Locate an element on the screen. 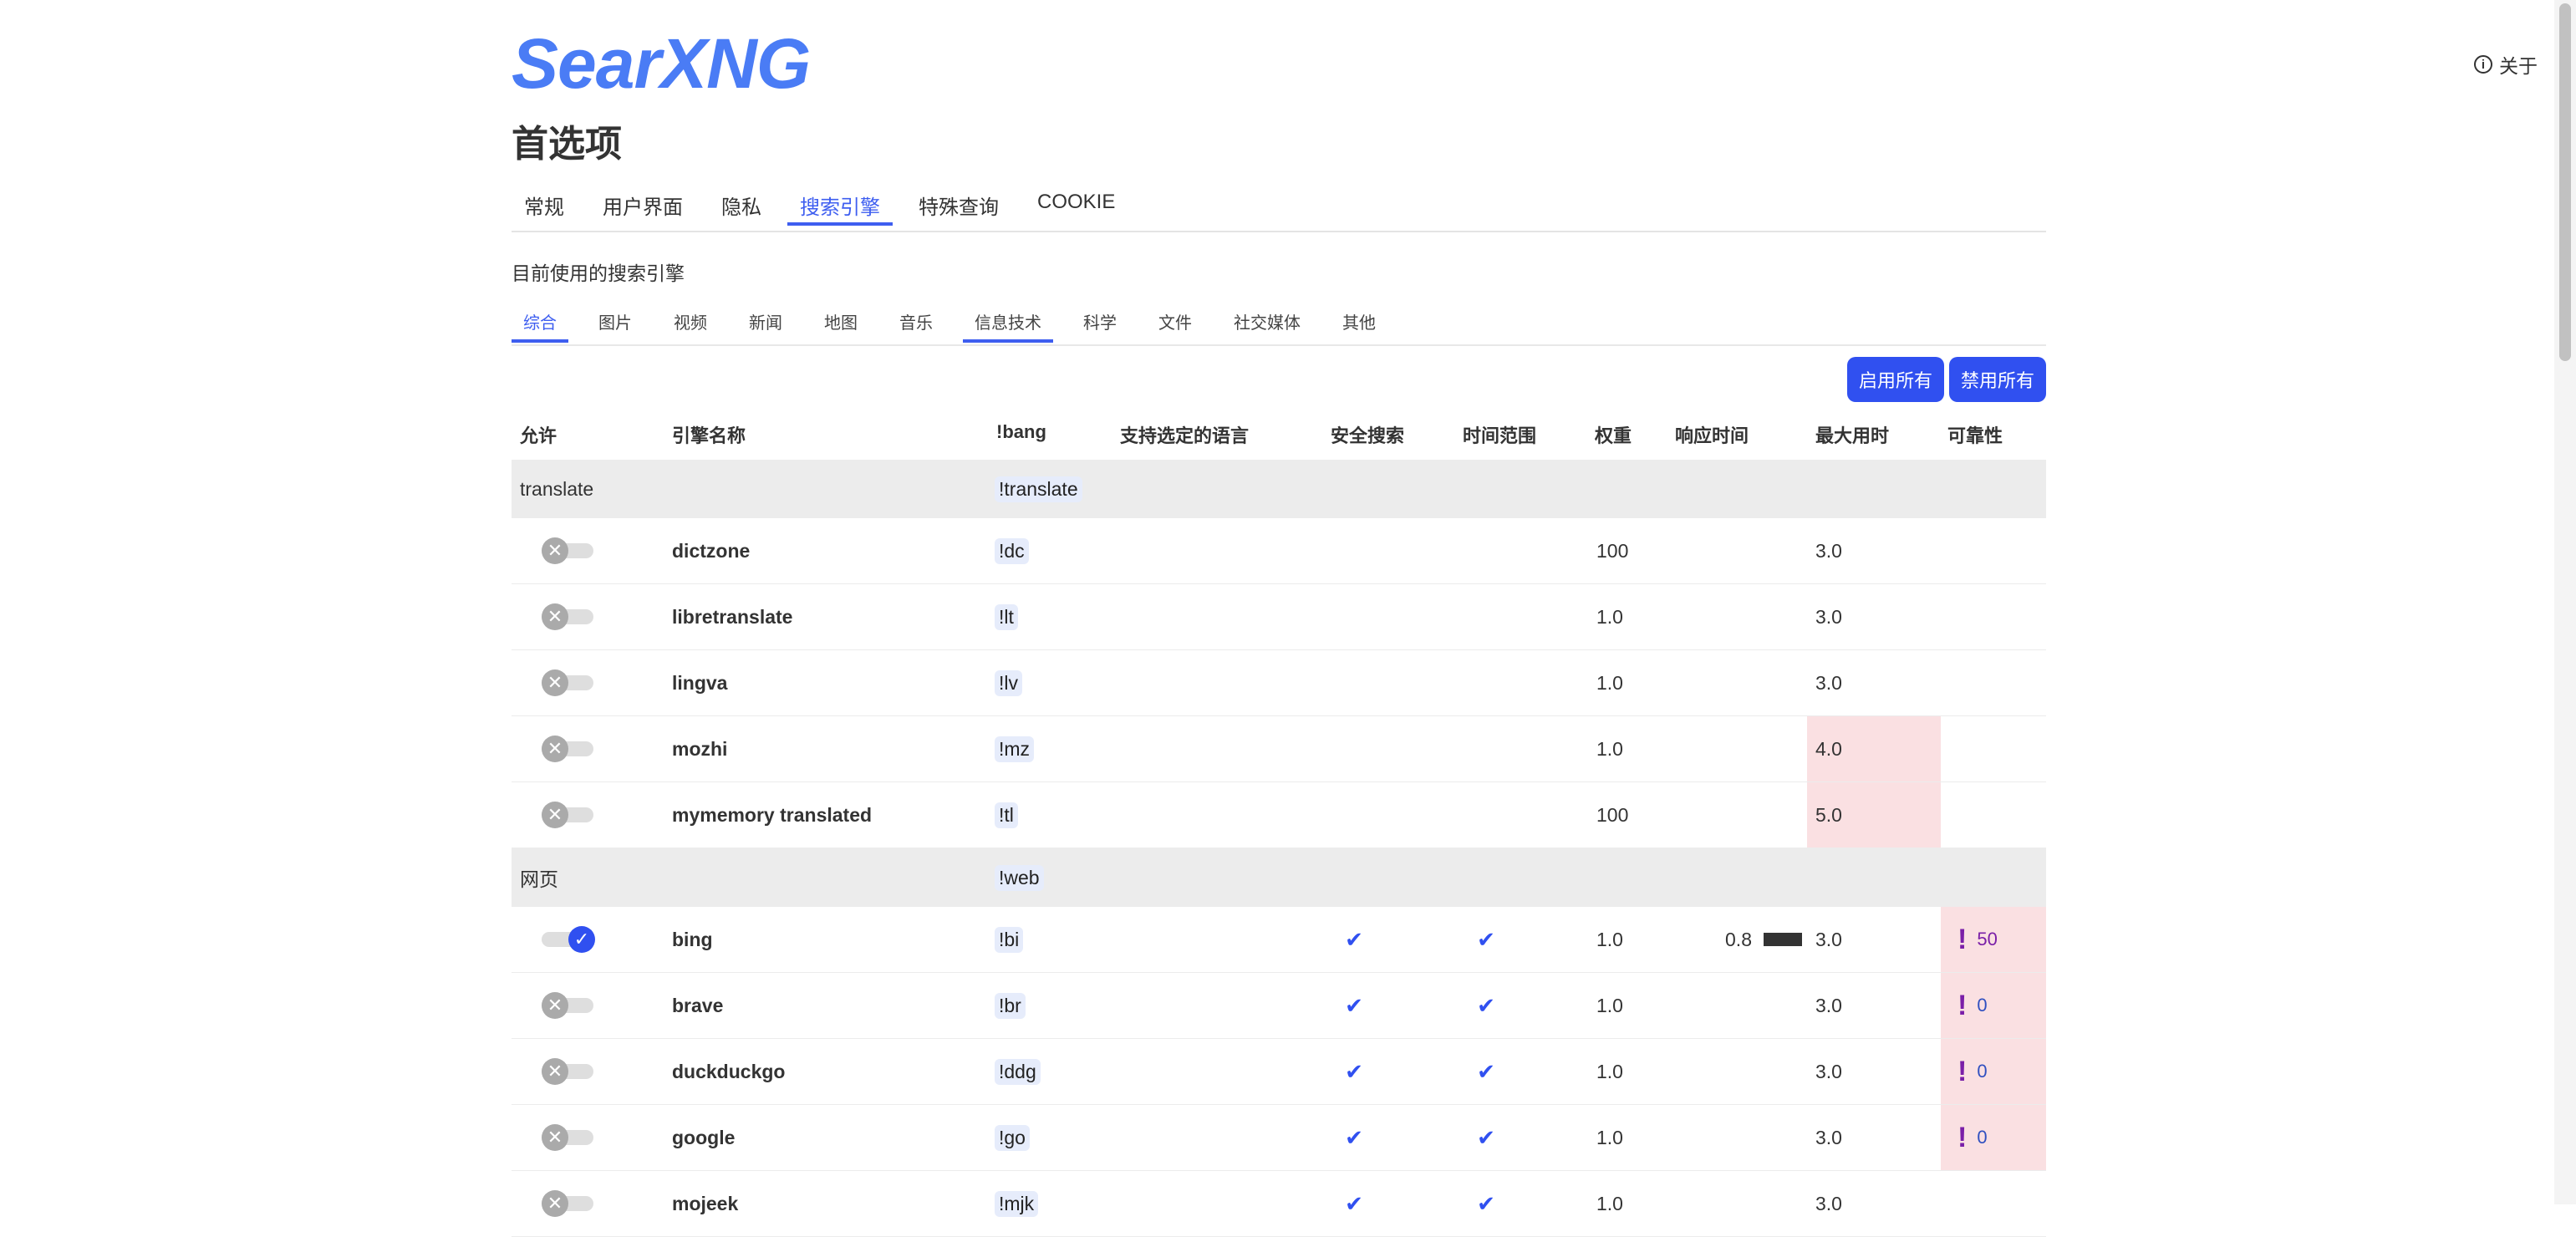 The height and width of the screenshot is (1237, 2576). about-label: 关于 is located at coordinates (2518, 66).